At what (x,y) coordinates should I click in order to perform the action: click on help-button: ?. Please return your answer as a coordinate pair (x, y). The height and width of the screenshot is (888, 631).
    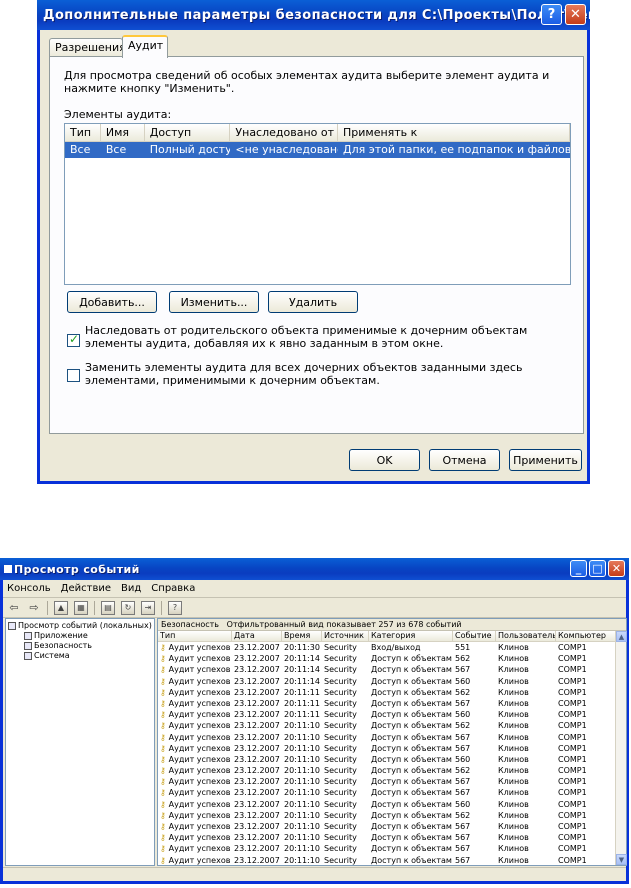
    Looking at the image, I should click on (551, 14).